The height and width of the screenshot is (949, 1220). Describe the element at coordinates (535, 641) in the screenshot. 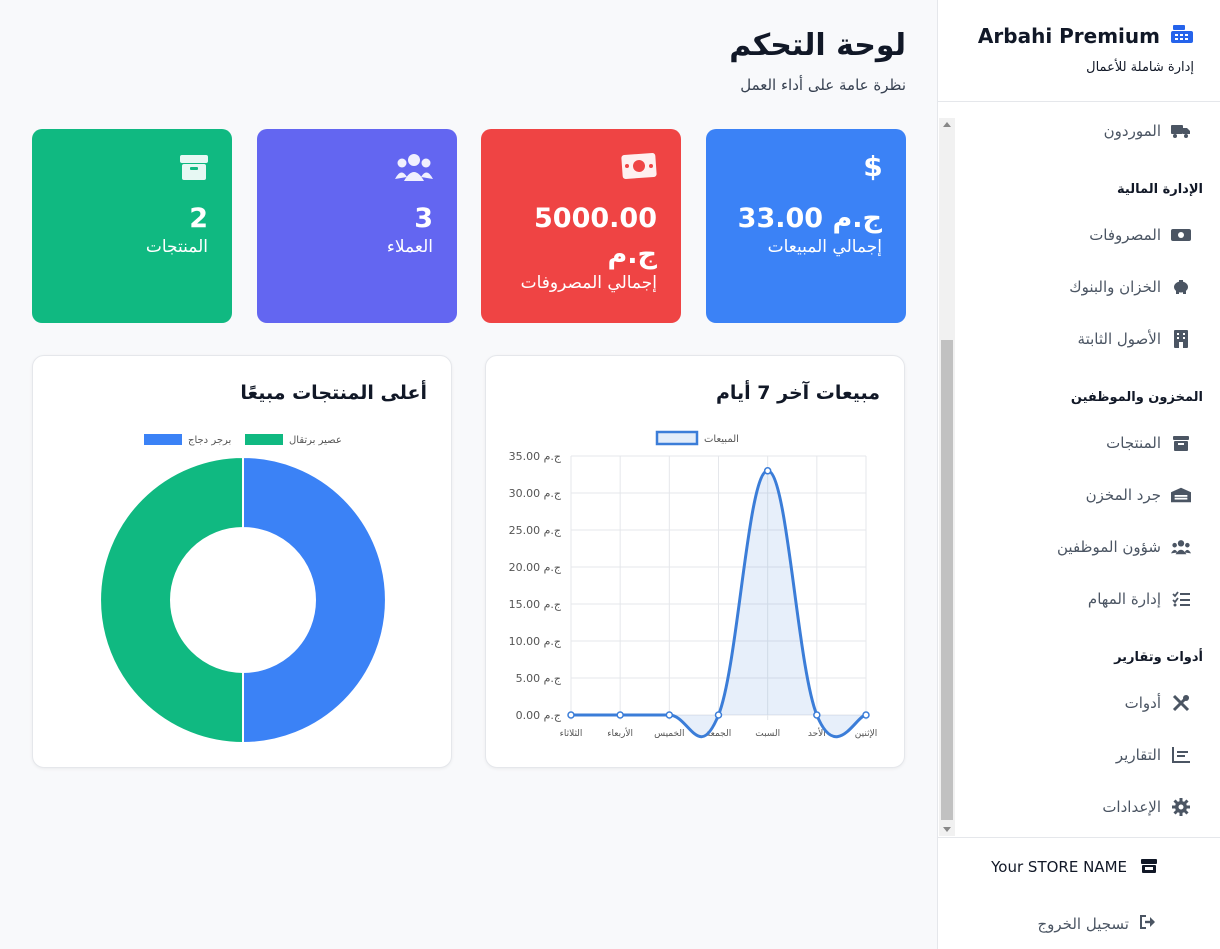

I see `y-tick-label: ج.م 10.00` at that location.